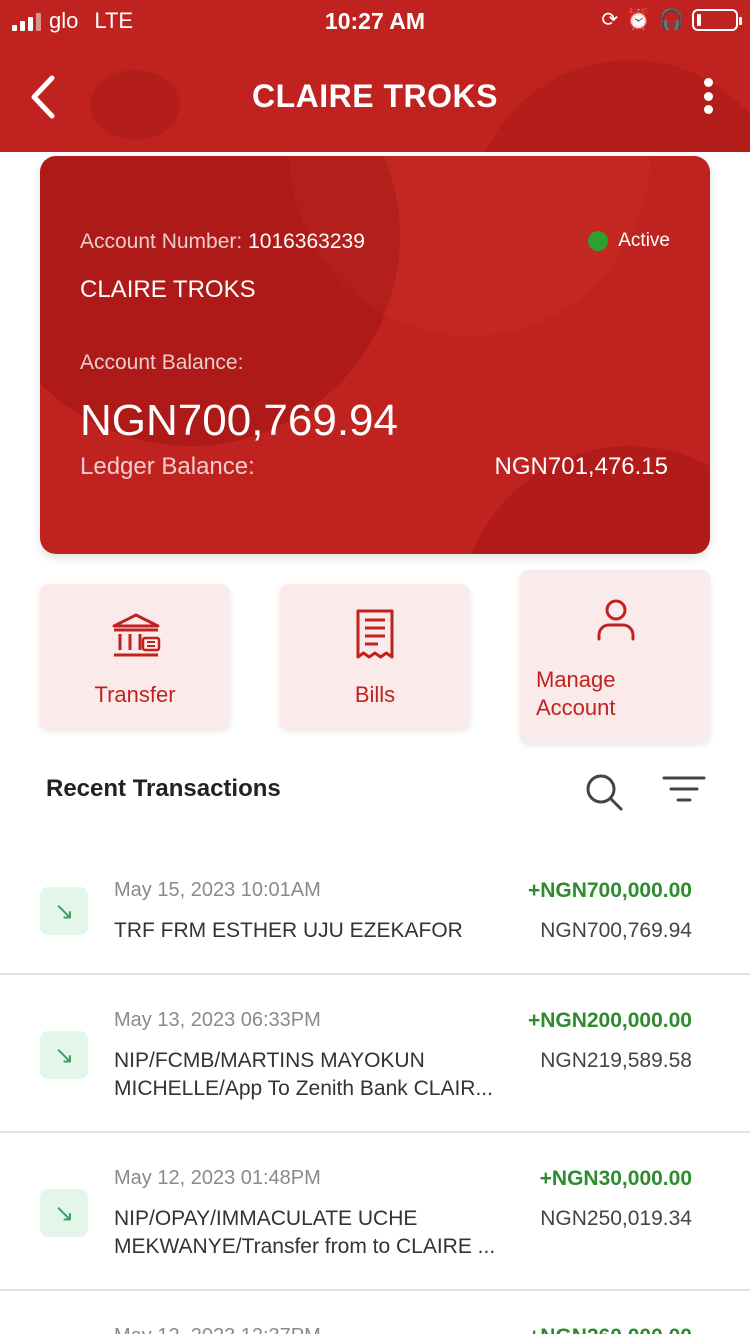 The image size is (750, 1334). What do you see at coordinates (375, 1312) in the screenshot?
I see `transaction-row: May 12, 2023 12:37PM +NGN260,000.00` at bounding box center [375, 1312].